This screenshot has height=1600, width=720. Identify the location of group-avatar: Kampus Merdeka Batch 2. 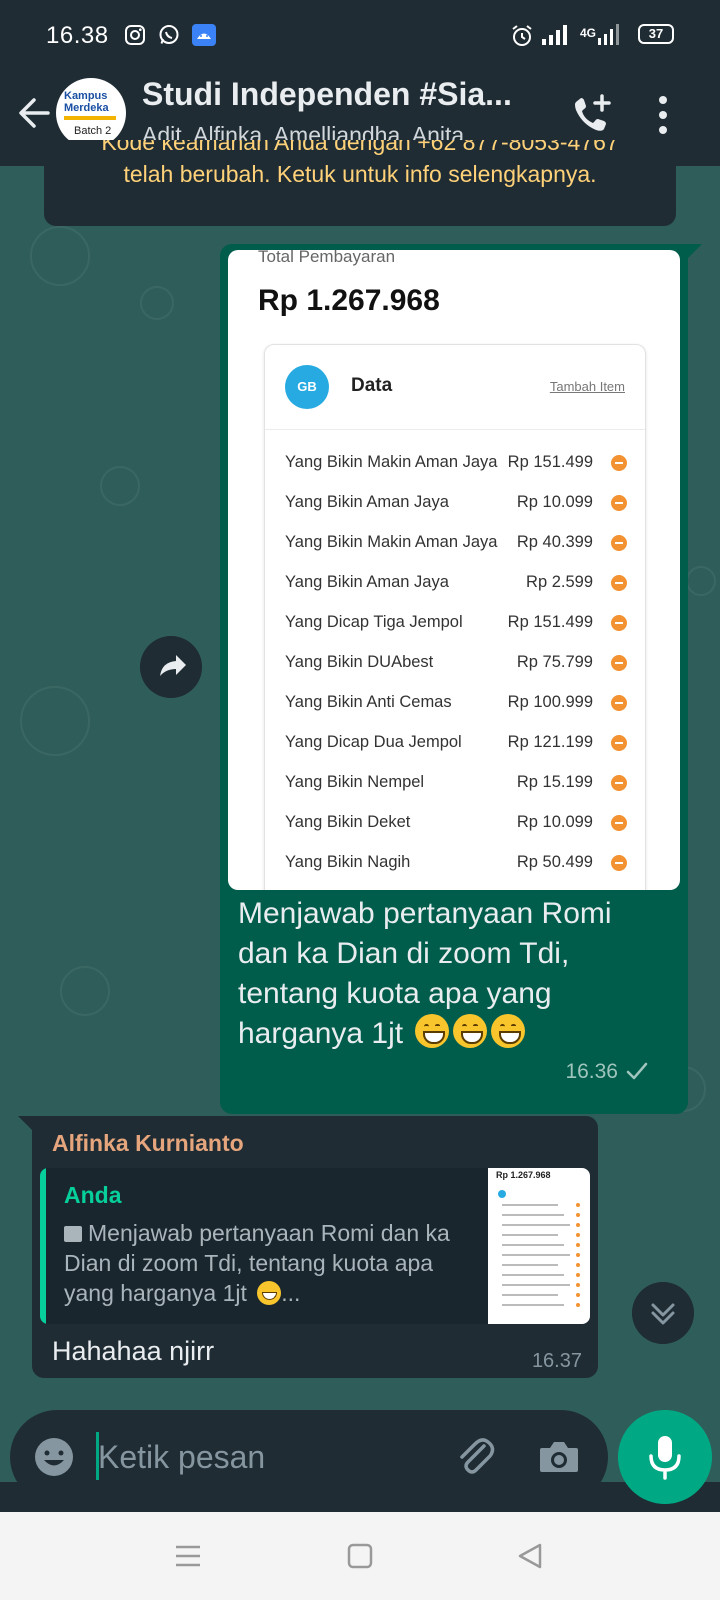
(91, 113).